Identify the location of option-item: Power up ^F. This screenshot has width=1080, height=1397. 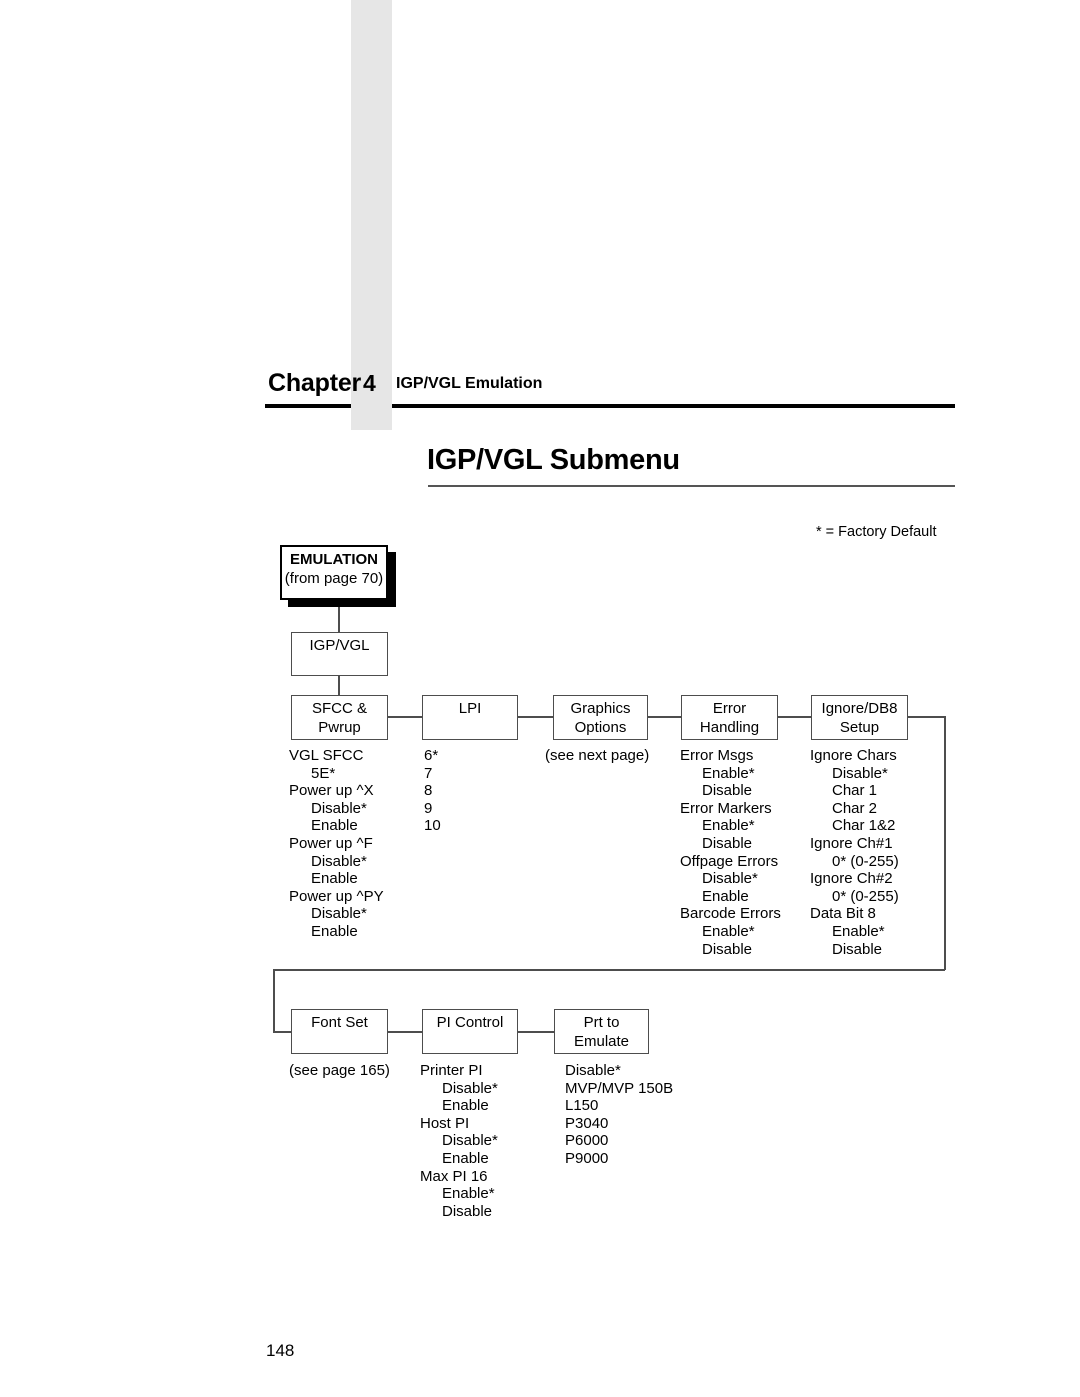
(331, 843).